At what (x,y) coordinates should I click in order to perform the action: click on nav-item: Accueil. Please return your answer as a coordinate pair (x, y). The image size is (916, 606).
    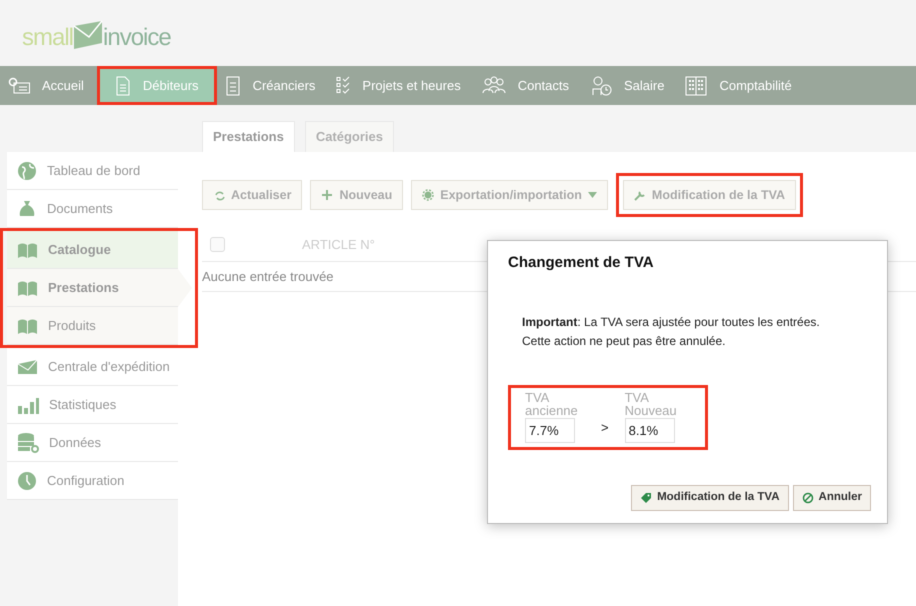
    Looking at the image, I should click on (48, 85).